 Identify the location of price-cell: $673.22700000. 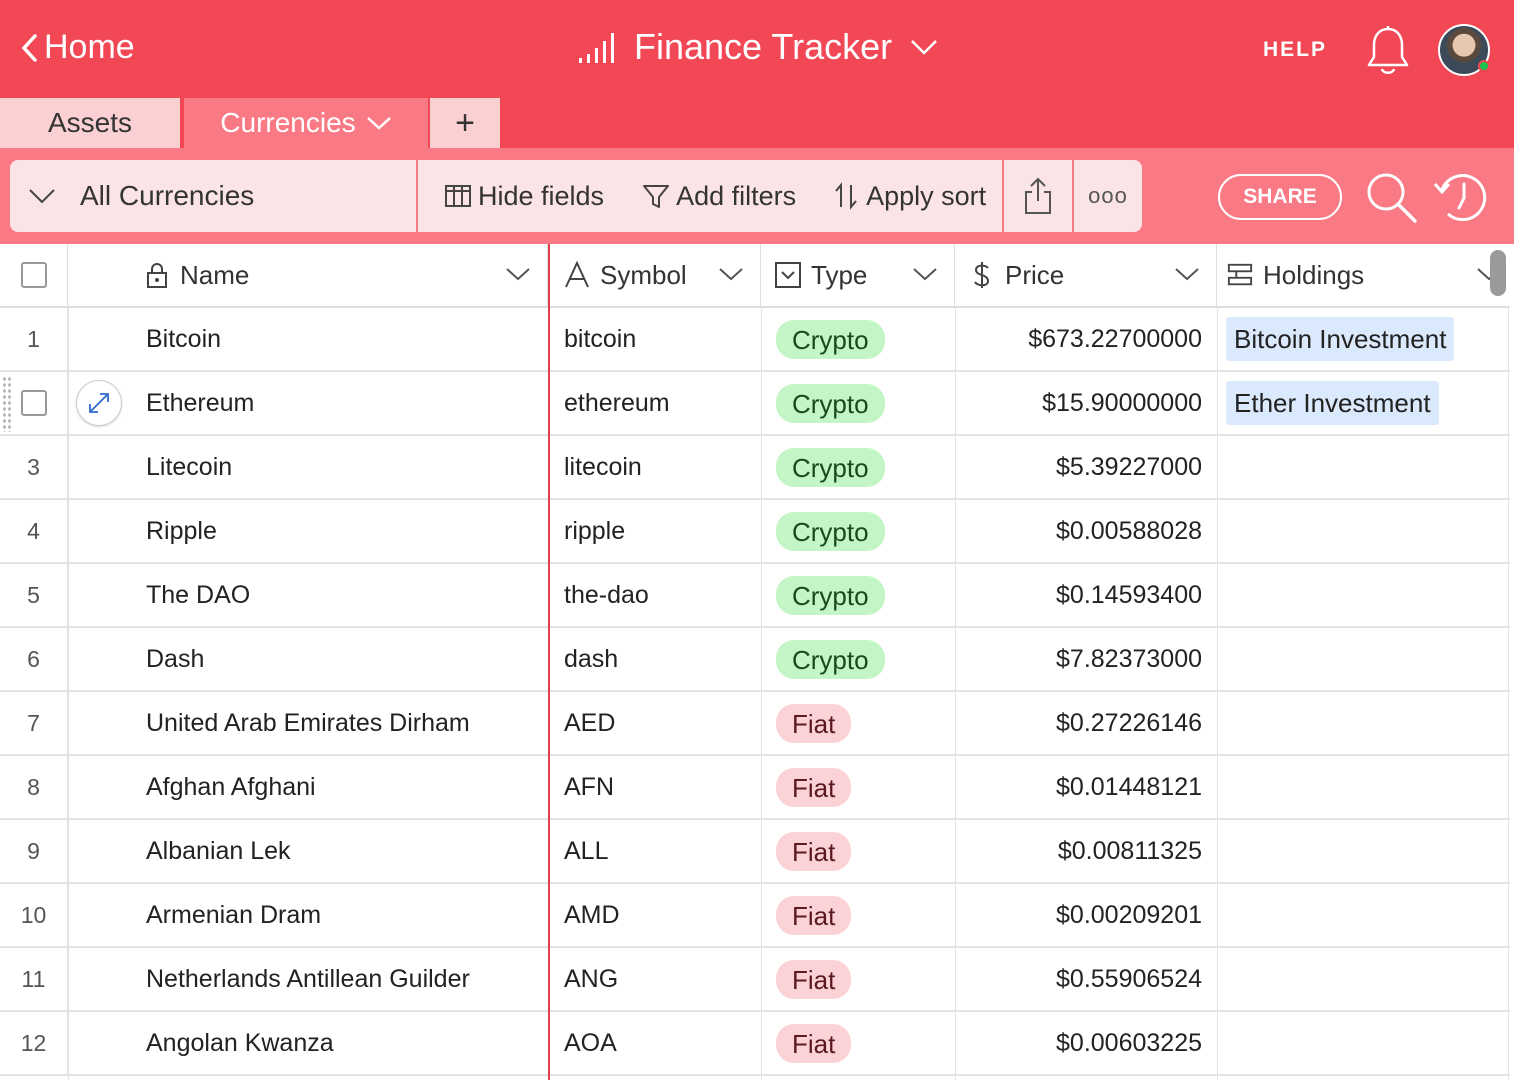
(1079, 339).